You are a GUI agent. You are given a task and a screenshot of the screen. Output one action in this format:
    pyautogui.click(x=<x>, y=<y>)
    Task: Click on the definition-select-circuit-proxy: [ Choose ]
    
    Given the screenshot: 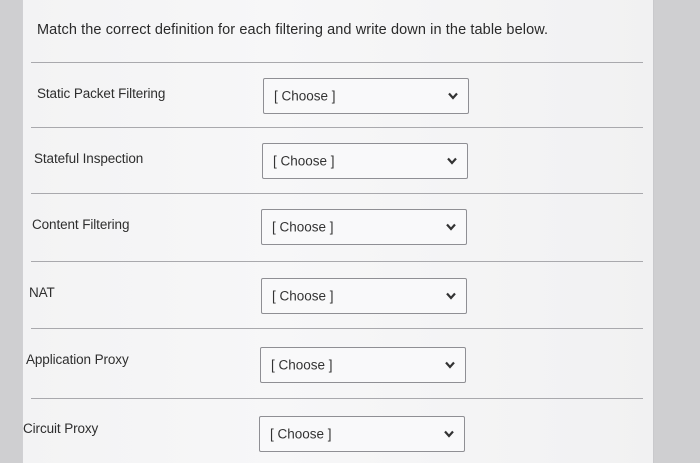 What is the action you would take?
    pyautogui.click(x=362, y=434)
    